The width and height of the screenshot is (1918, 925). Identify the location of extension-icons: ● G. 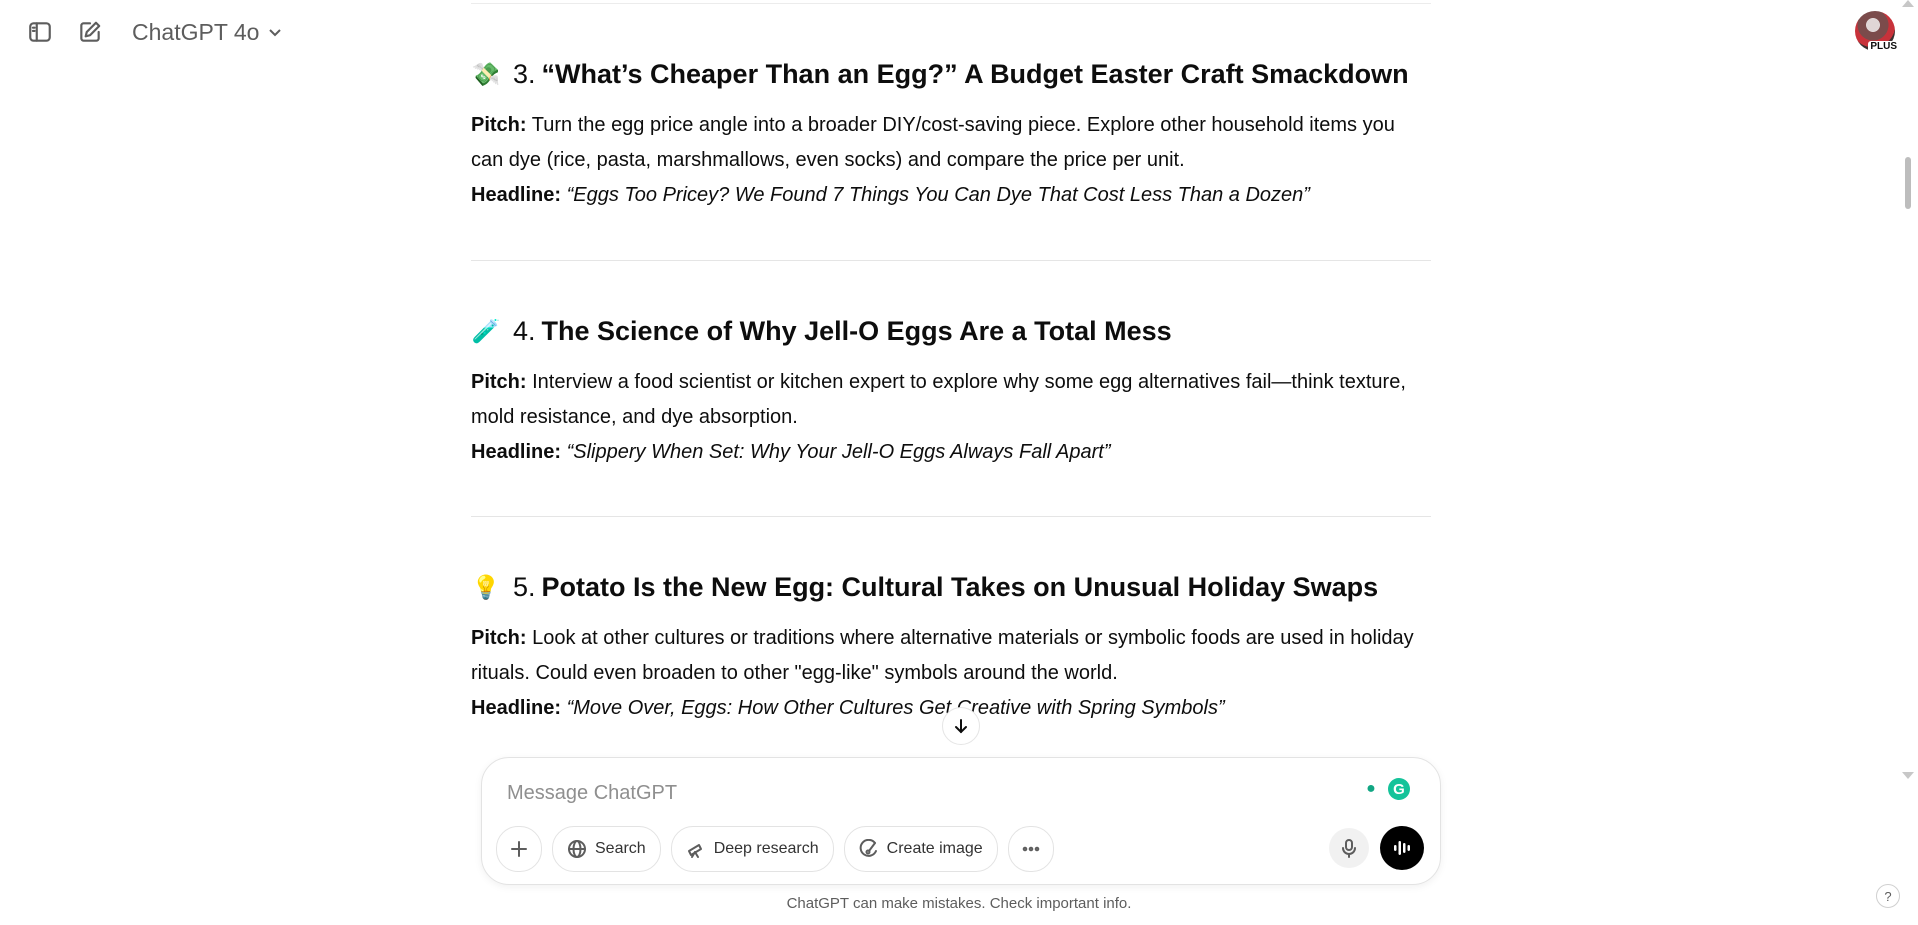
(1385, 789).